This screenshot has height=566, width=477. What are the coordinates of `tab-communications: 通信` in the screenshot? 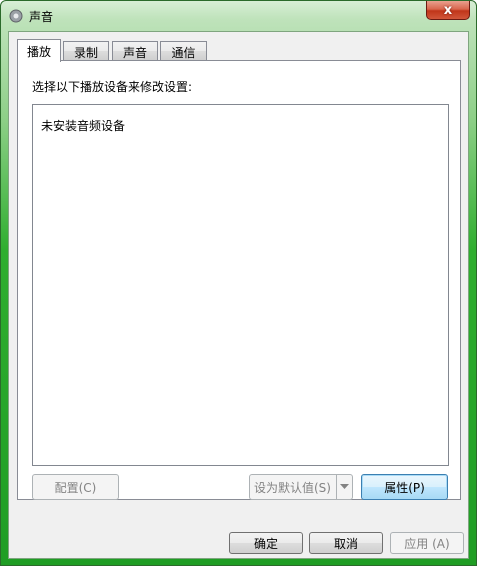 It's located at (183, 50).